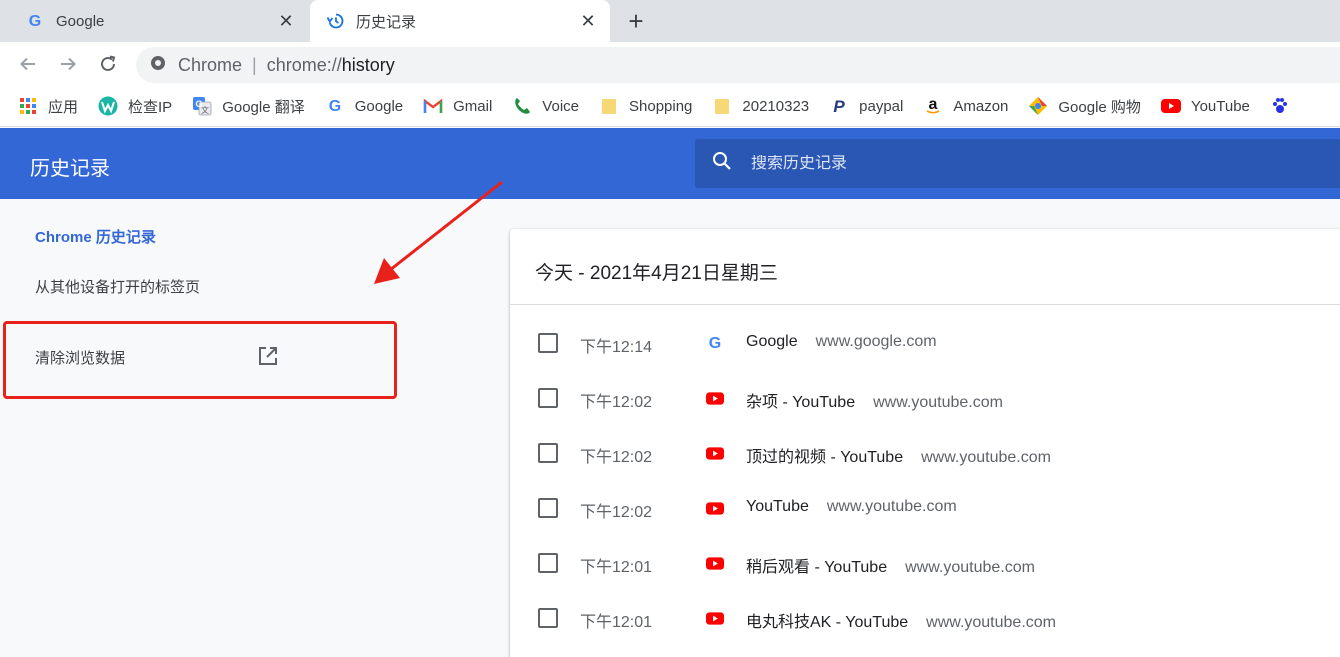  I want to click on page-title: 历史记录, so click(70, 169).